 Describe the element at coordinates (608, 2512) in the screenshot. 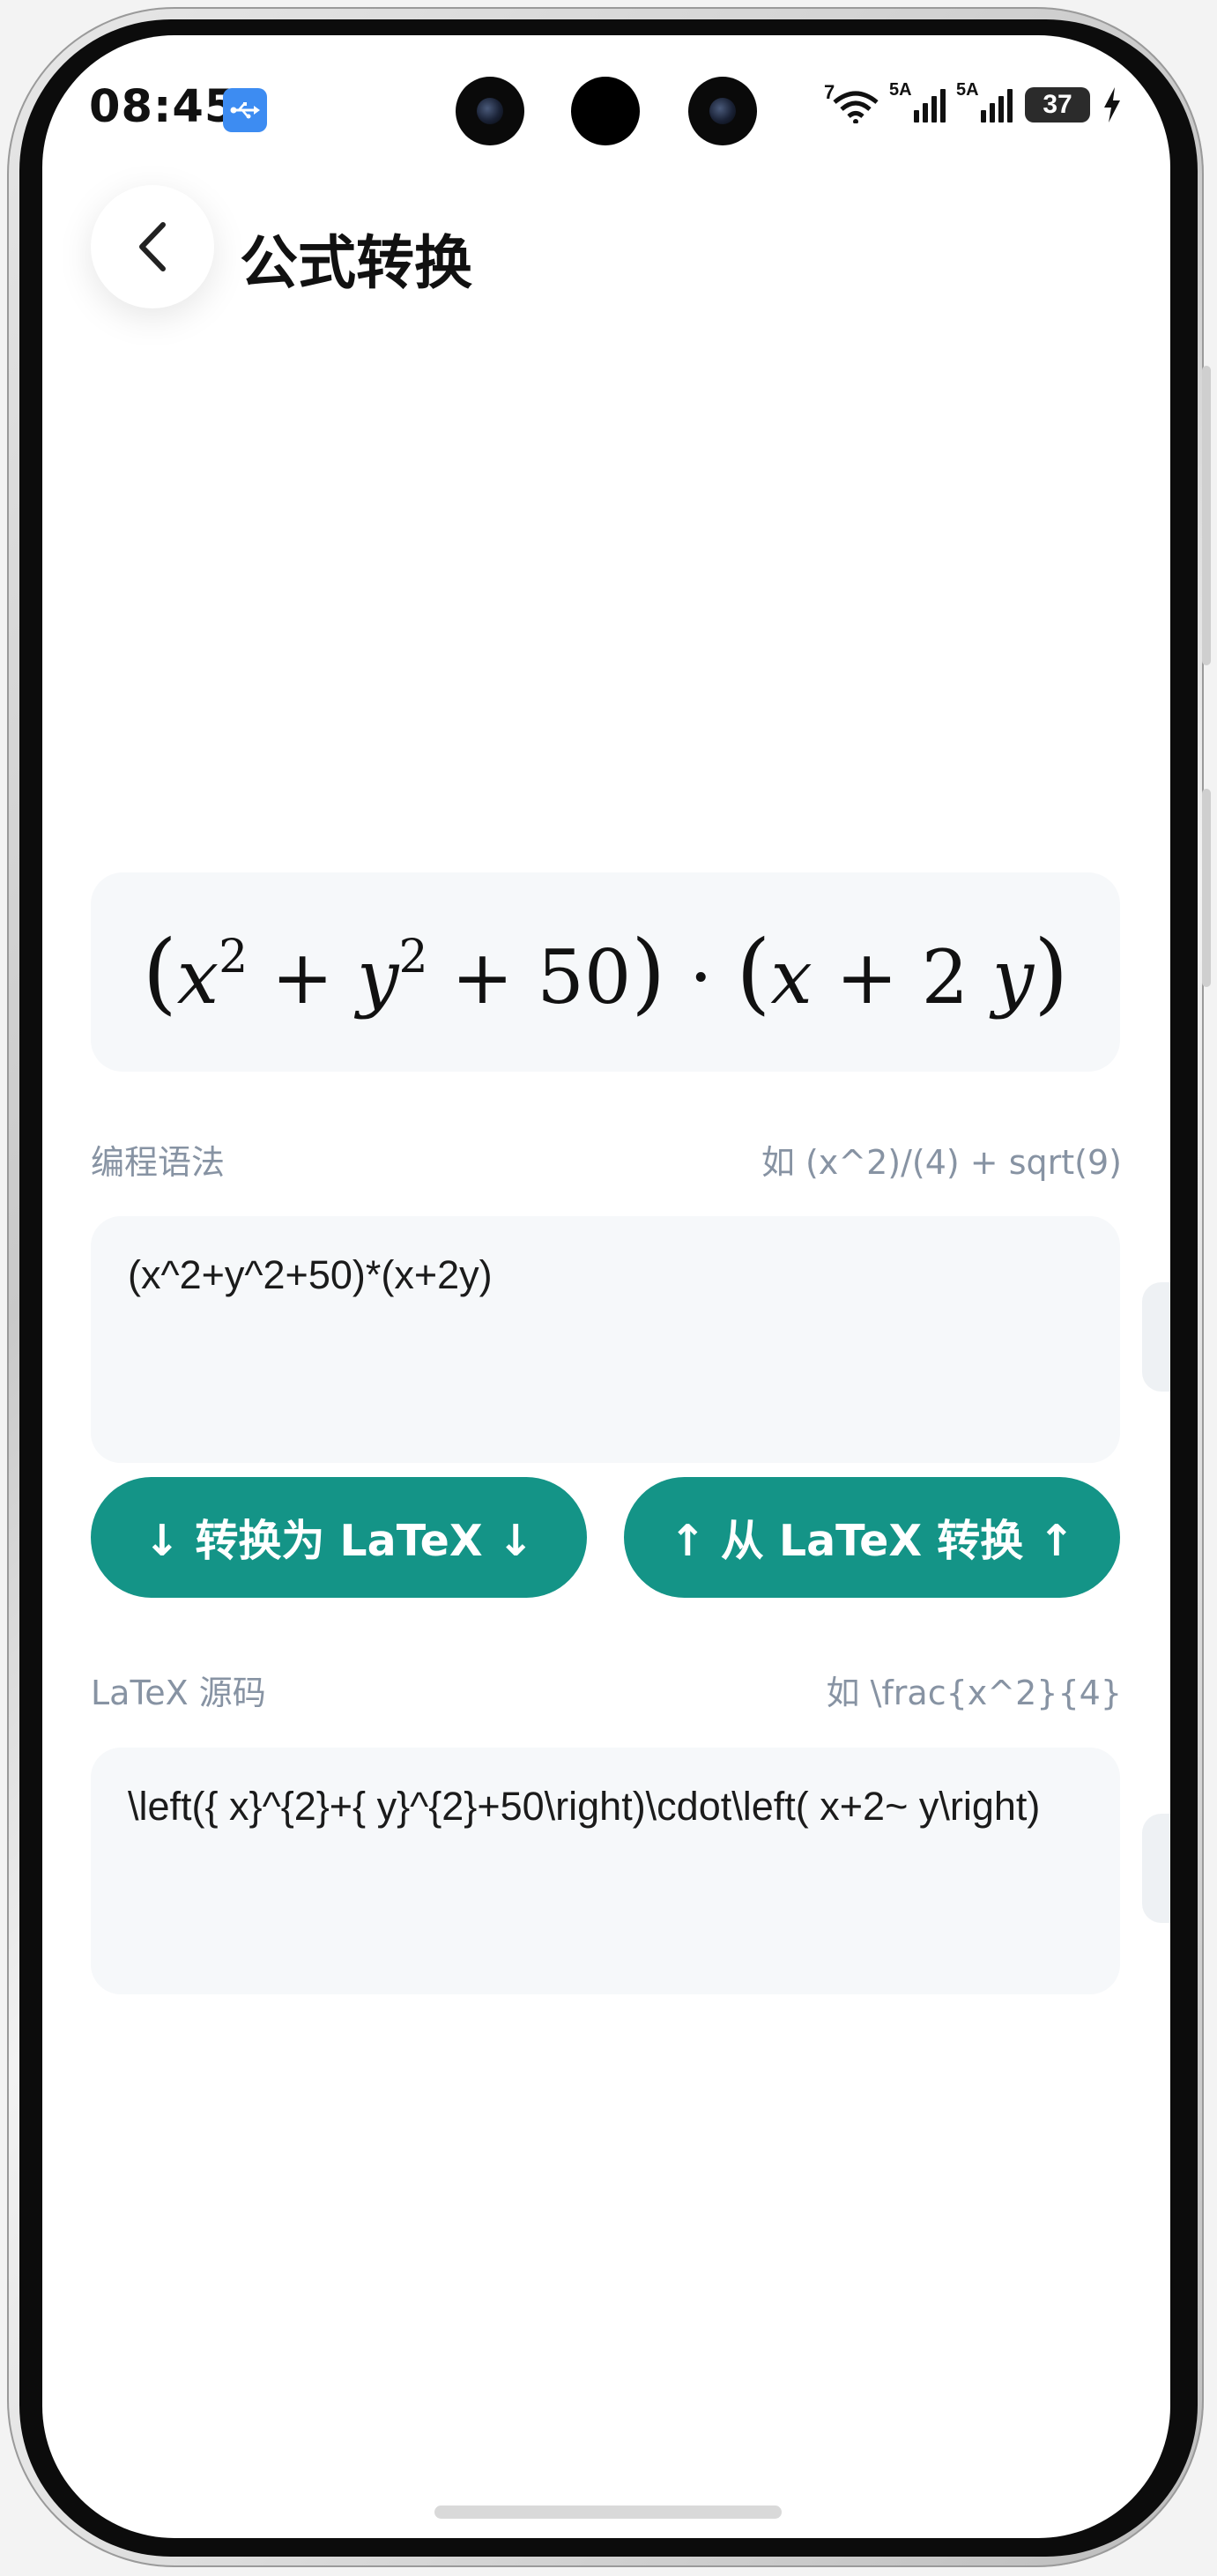

I see `home-indicator` at that location.